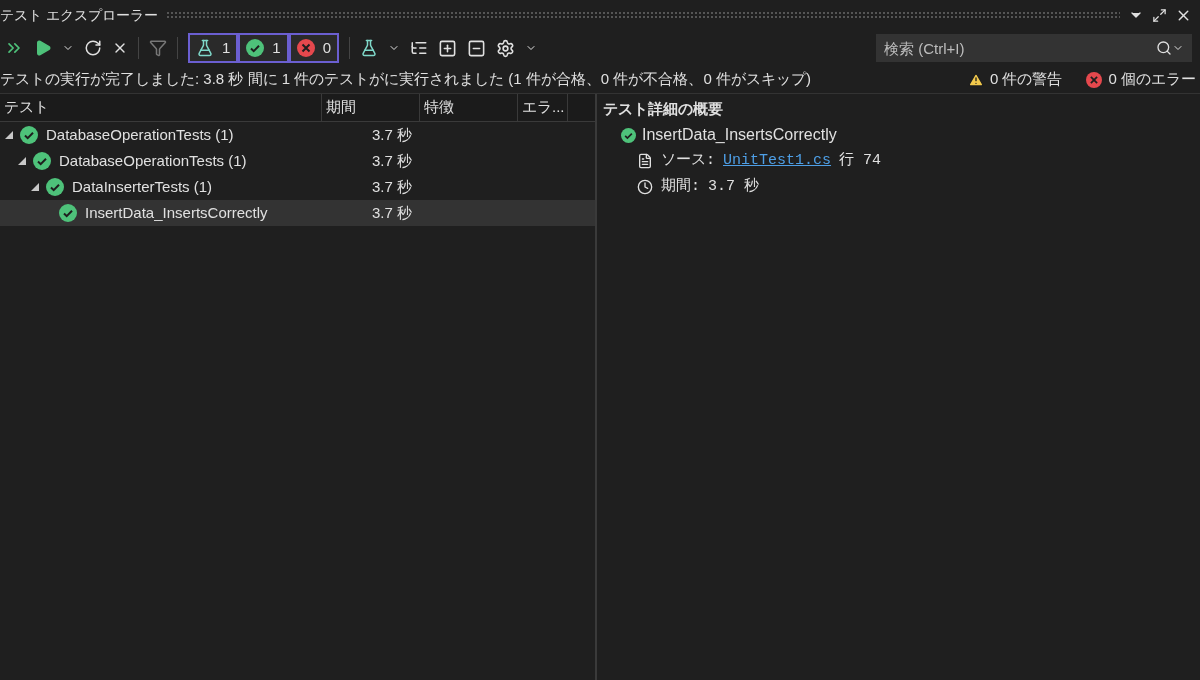  Describe the element at coordinates (297, 187) in the screenshot. I see `tree-row: DataInserterTests (1) 3.7 秒` at that location.